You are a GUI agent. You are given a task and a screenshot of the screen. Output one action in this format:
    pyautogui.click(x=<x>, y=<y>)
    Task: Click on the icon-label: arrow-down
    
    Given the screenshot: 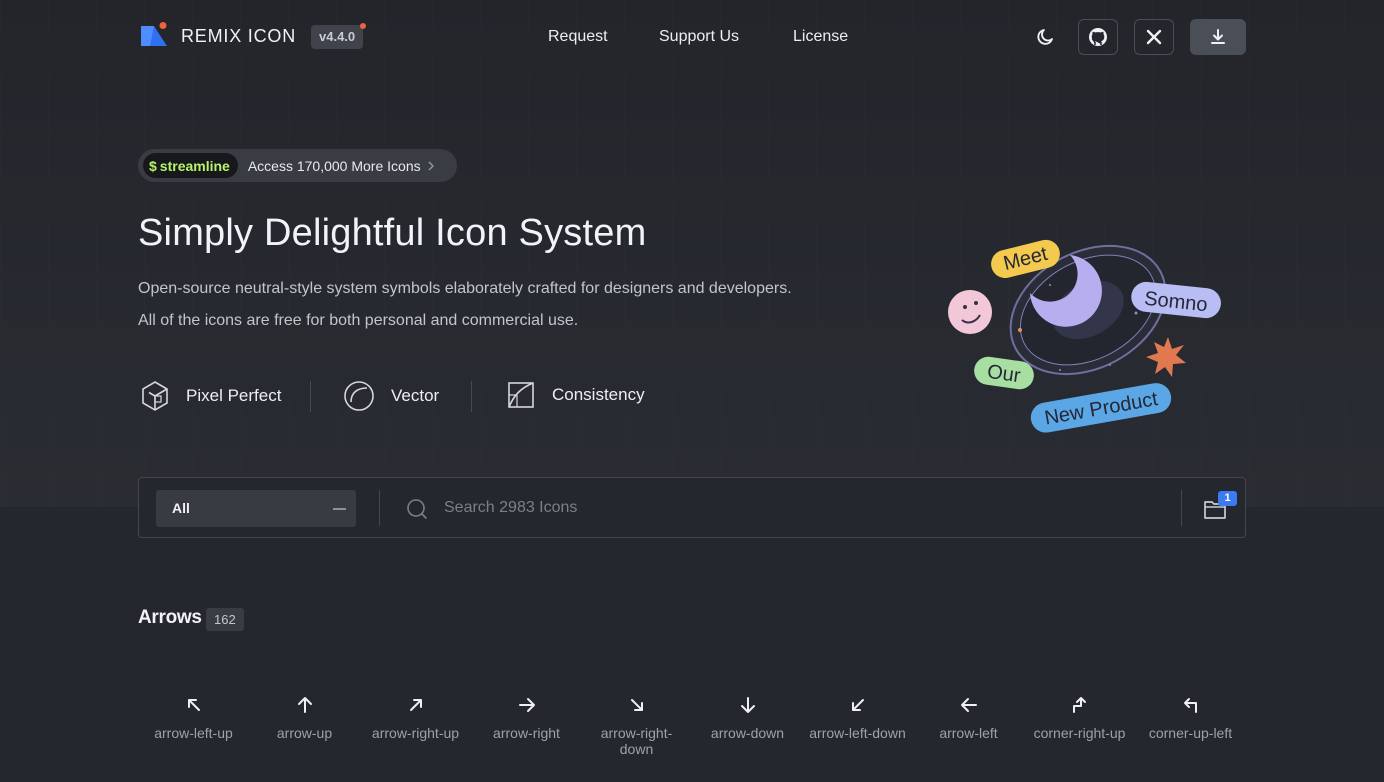 What is the action you would take?
    pyautogui.click(x=747, y=733)
    